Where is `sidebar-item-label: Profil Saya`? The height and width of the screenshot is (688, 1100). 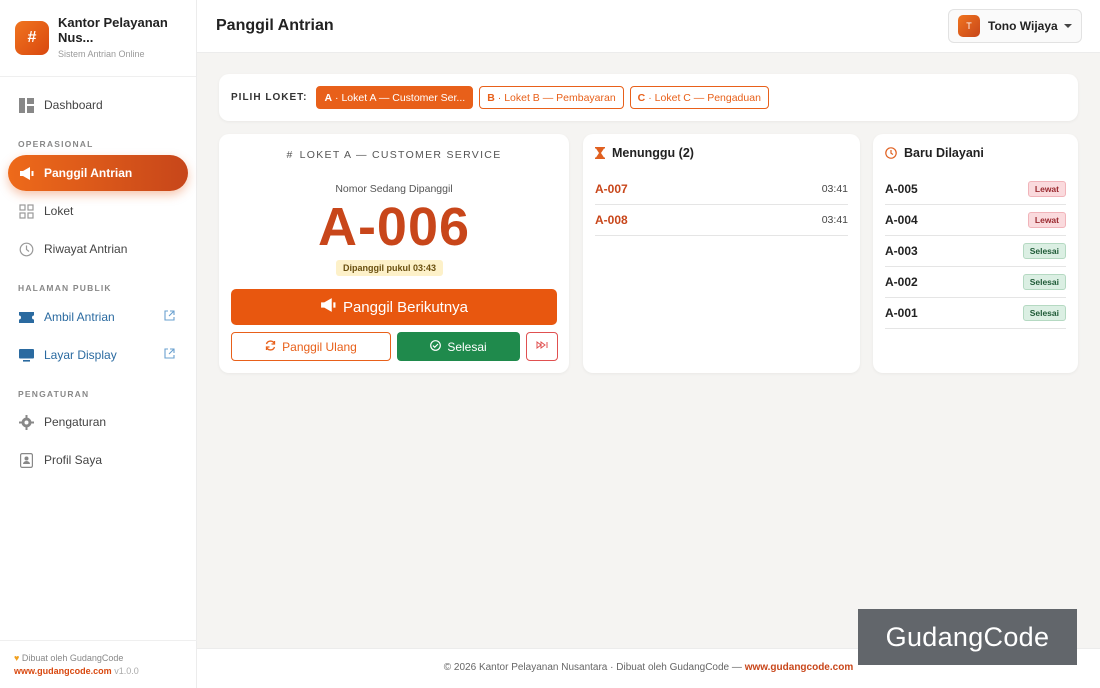
sidebar-item-label: Profil Saya is located at coordinates (73, 460).